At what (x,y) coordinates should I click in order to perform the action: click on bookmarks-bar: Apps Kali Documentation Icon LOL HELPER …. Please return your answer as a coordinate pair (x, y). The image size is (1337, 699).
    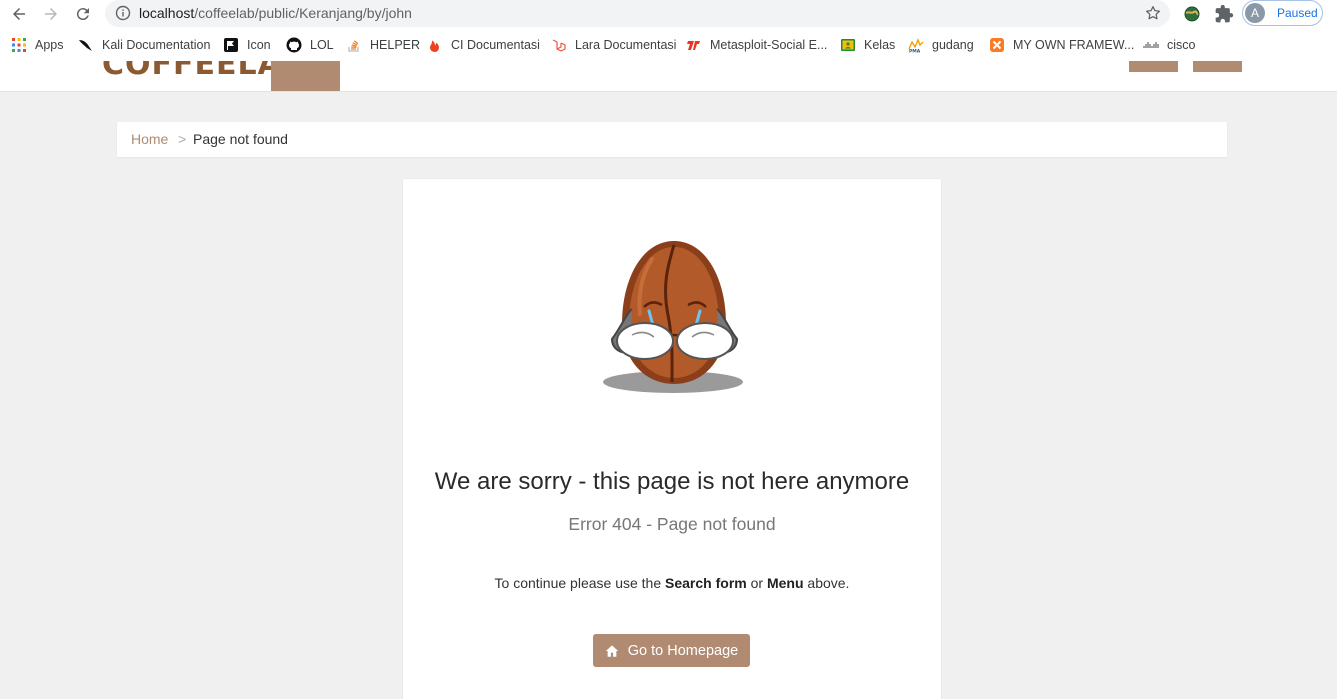
    Looking at the image, I should click on (668, 44).